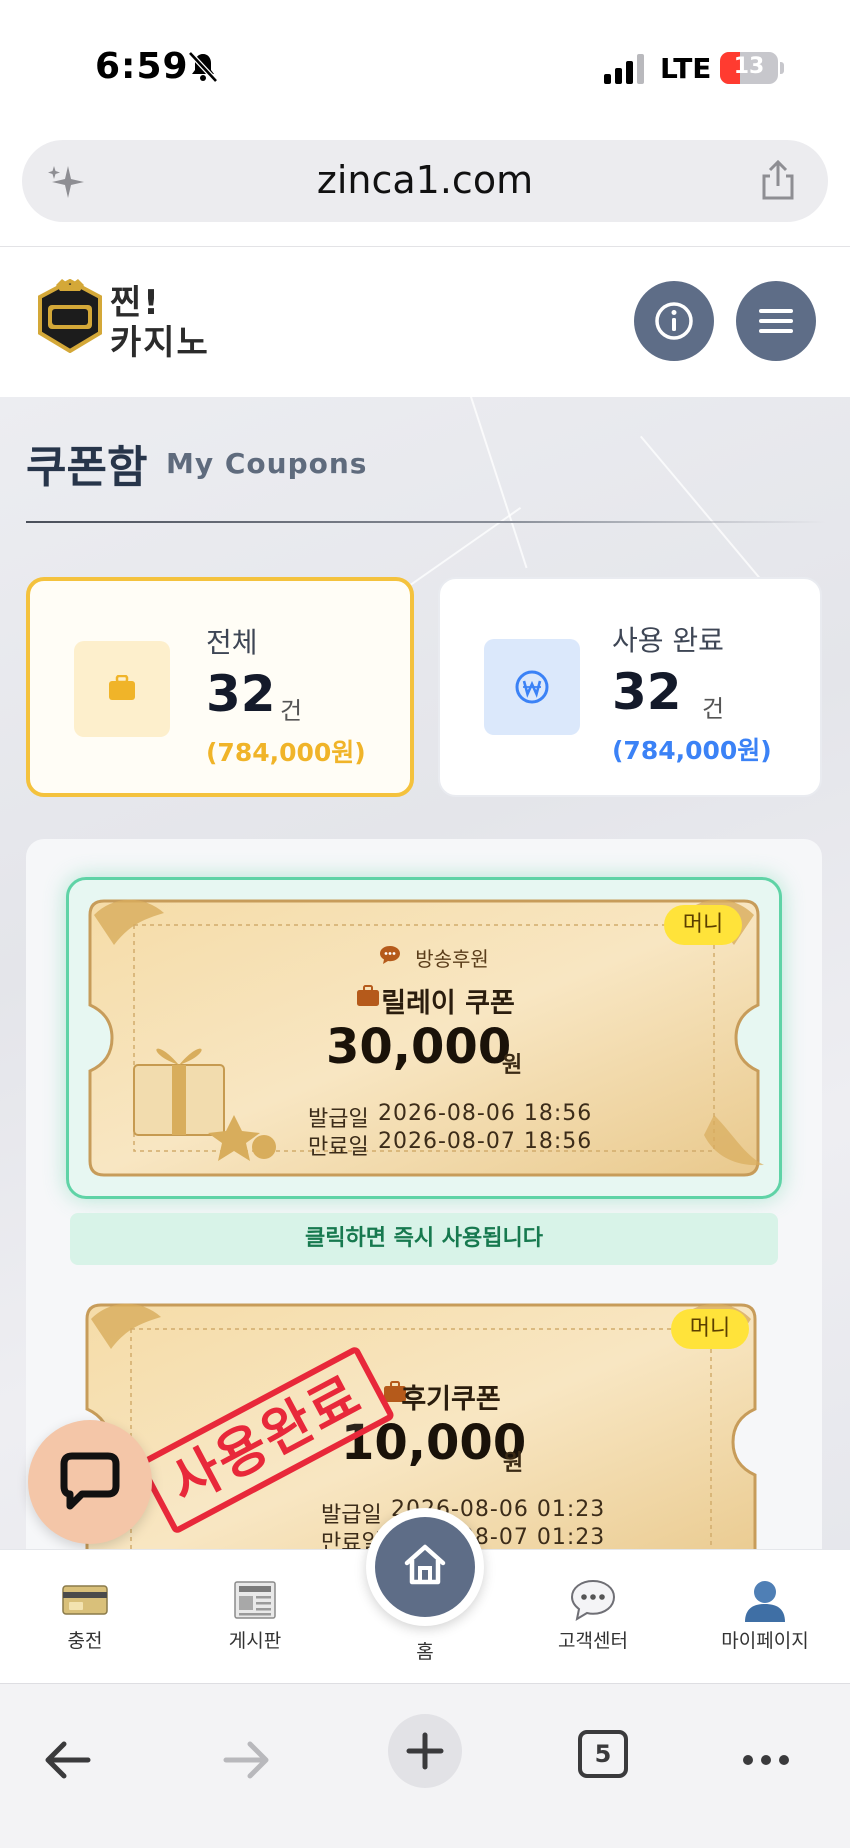 This screenshot has width=850, height=1848. I want to click on more-options-icon, so click(766, 1760).